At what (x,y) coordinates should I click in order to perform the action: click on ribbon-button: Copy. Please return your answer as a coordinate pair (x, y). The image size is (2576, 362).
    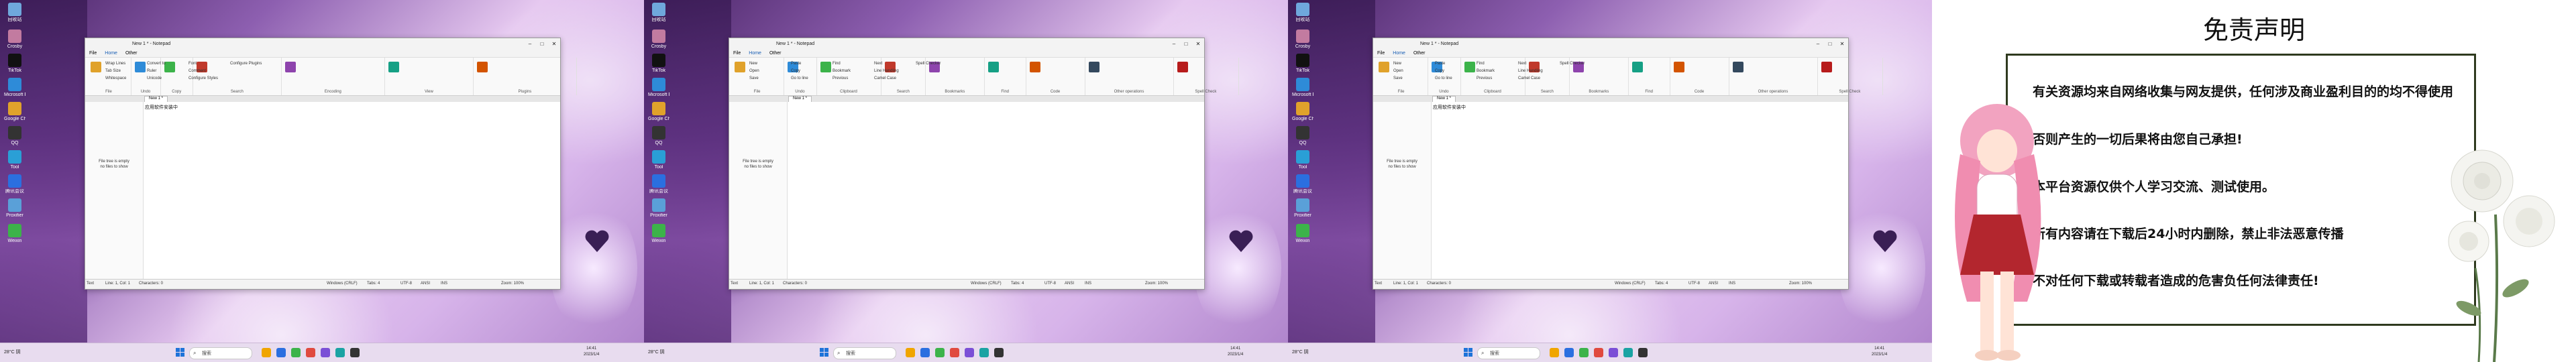
    Looking at the image, I should click on (1439, 71).